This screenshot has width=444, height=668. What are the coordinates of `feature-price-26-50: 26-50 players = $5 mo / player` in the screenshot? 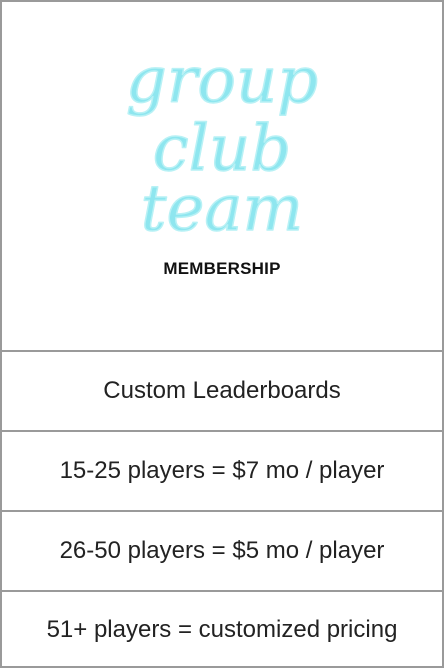 It's located at (222, 550).